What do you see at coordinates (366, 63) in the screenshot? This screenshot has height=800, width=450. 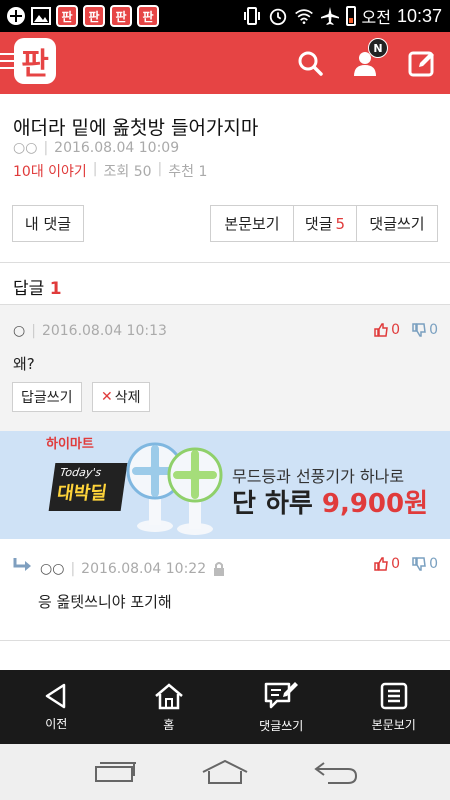 I see `profile-button: N` at bounding box center [366, 63].